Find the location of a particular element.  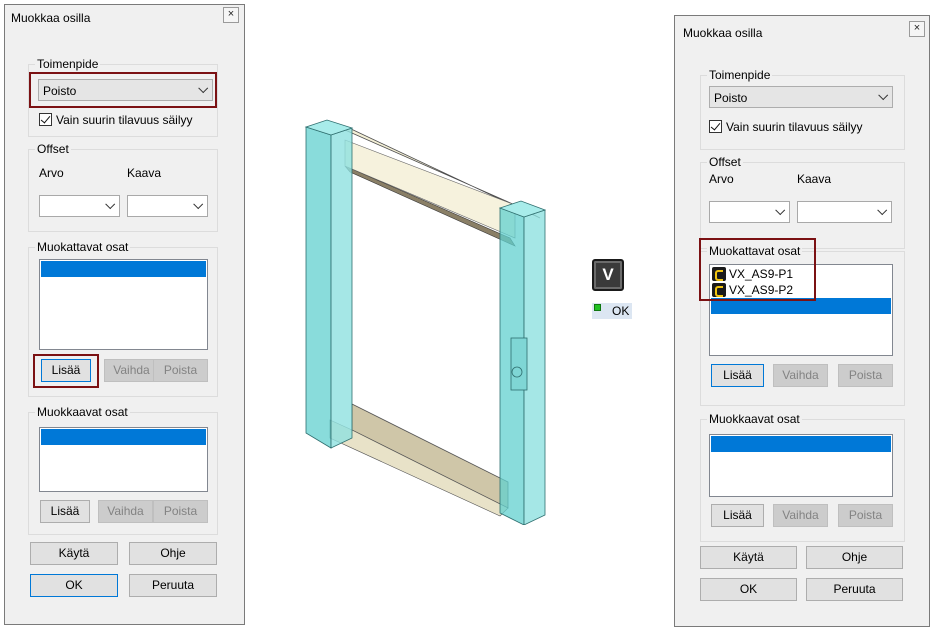

right-modifying-replace-button: Vaihda is located at coordinates (800, 515).